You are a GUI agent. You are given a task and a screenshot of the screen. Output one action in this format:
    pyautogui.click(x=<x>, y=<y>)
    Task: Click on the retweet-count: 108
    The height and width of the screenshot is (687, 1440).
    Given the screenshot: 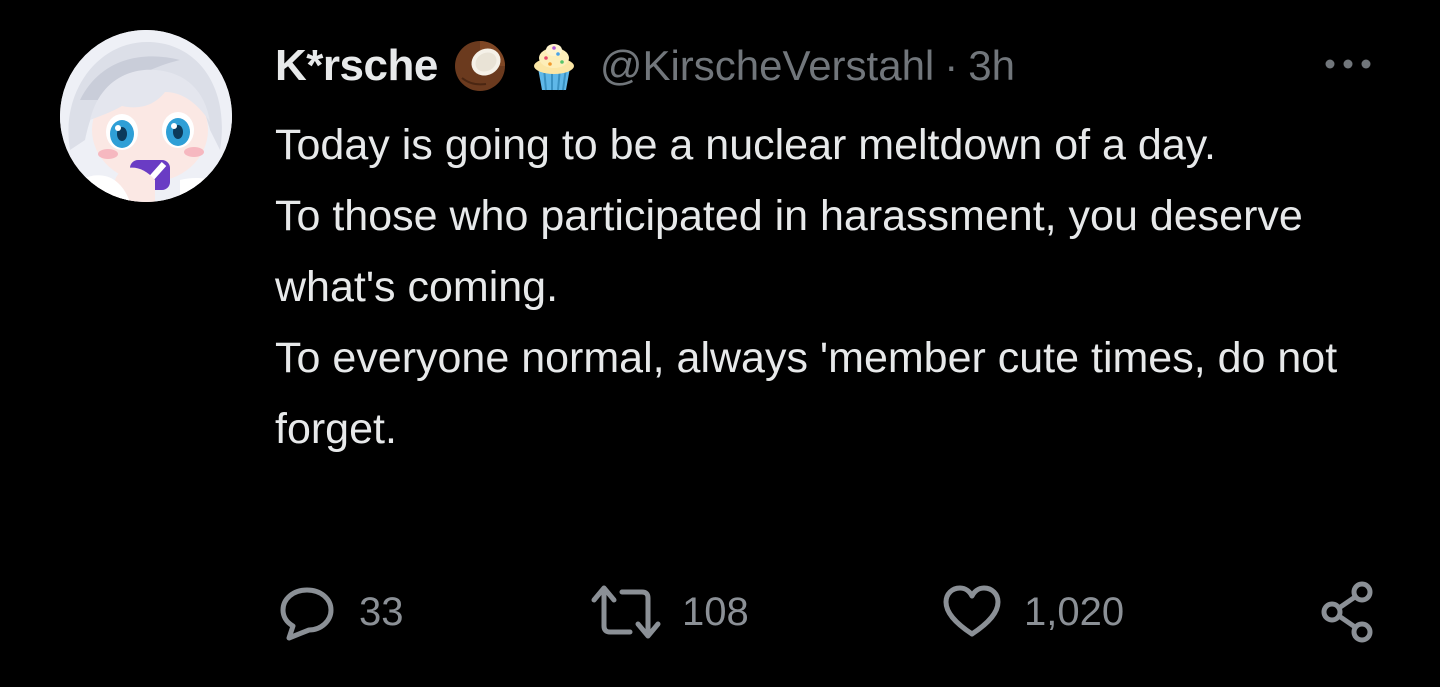 What is the action you would take?
    pyautogui.click(x=715, y=611)
    